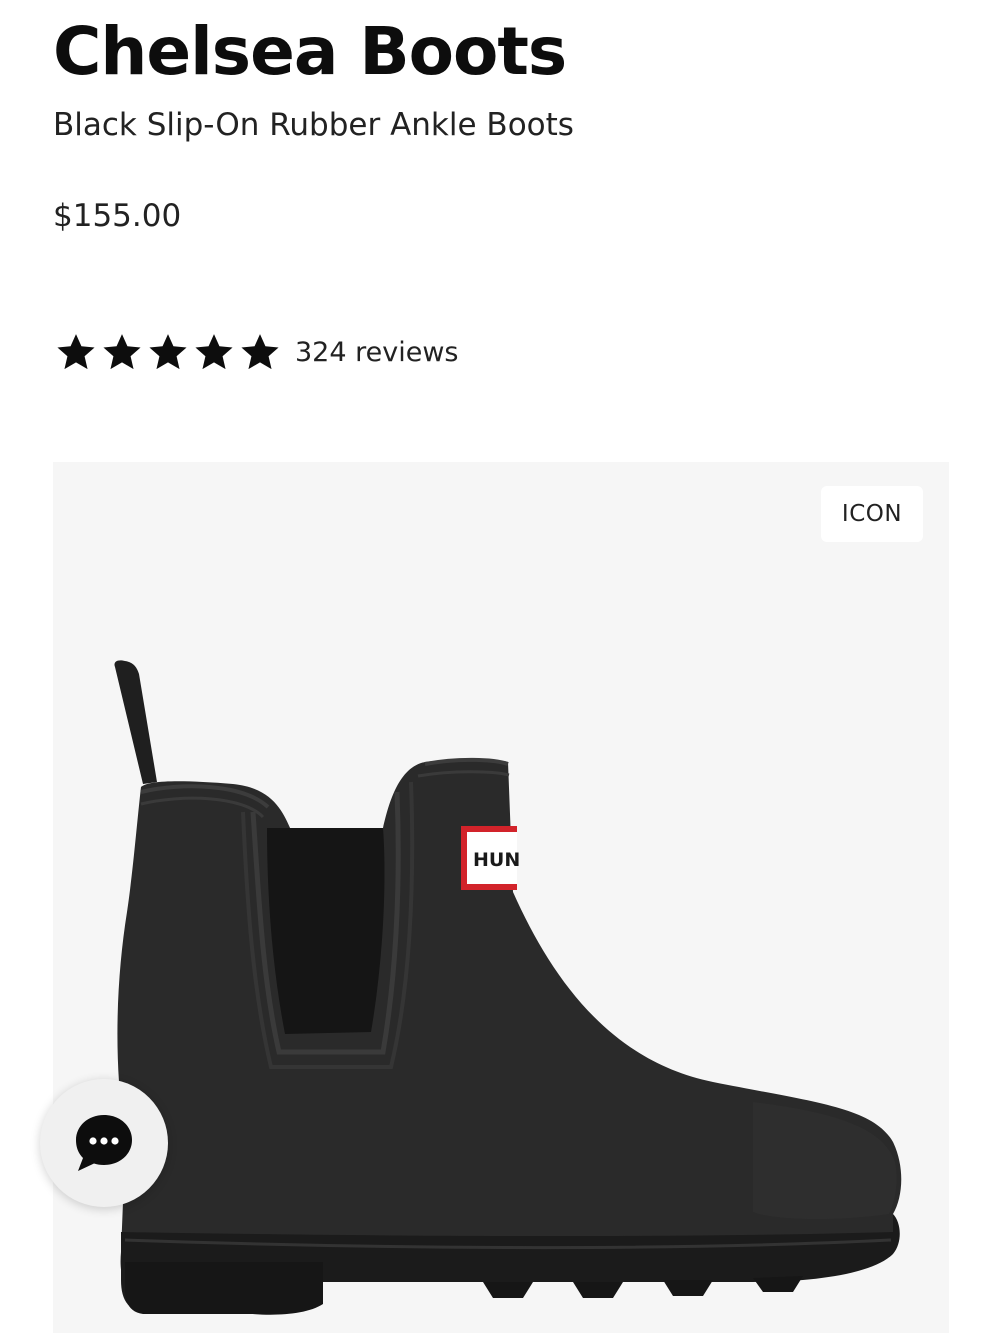 The width and height of the screenshot is (1000, 1333). Describe the element at coordinates (496, 860) in the screenshot. I see `svg-text: HUN` at that location.